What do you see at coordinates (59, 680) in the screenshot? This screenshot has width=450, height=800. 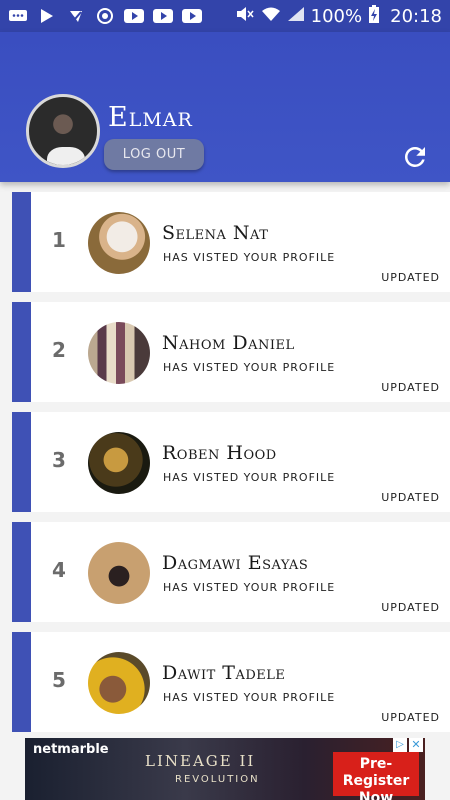 I see `rank-number: 5` at bounding box center [59, 680].